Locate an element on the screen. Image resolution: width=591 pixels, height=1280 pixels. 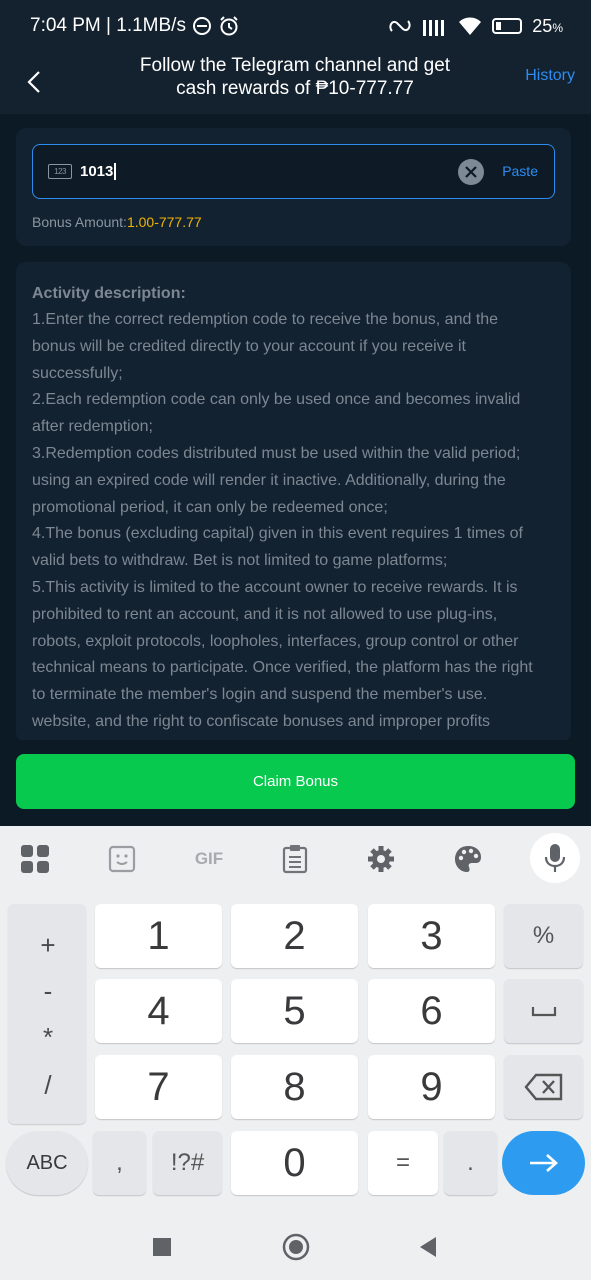
home-circle-icon is located at coordinates (296, 1247).